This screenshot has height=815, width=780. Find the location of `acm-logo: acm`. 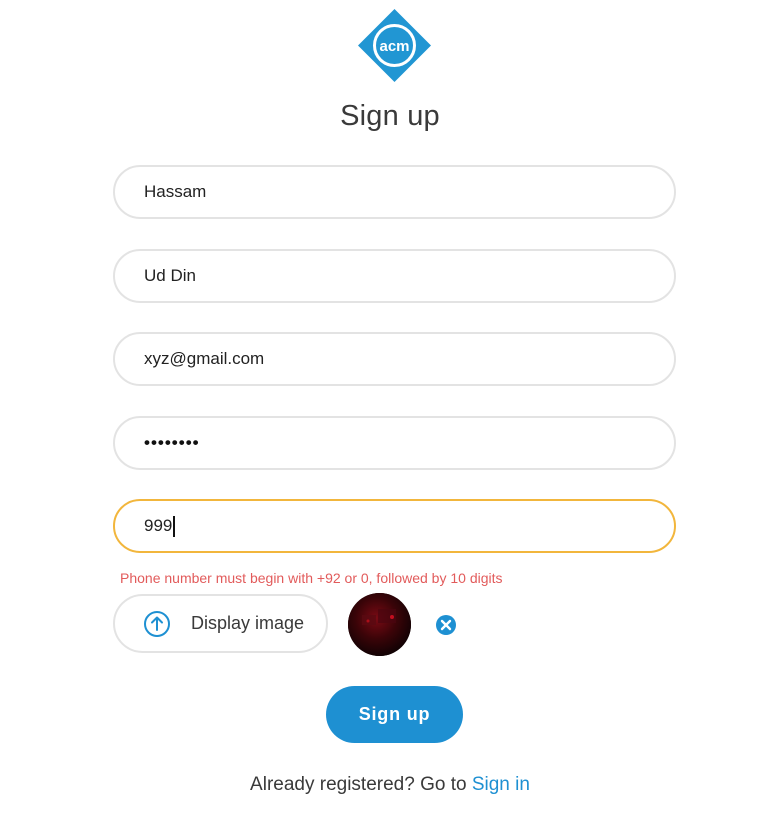

acm-logo: acm is located at coordinates (394, 45).